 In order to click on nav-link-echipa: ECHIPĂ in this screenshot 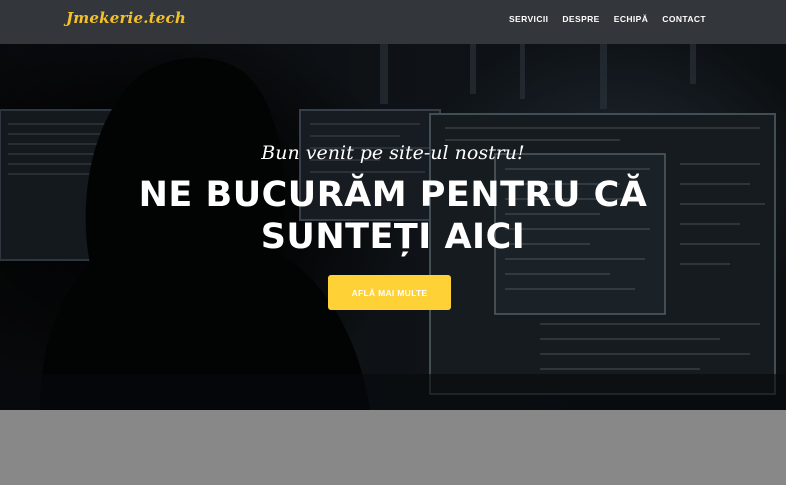, I will do `click(631, 19)`.